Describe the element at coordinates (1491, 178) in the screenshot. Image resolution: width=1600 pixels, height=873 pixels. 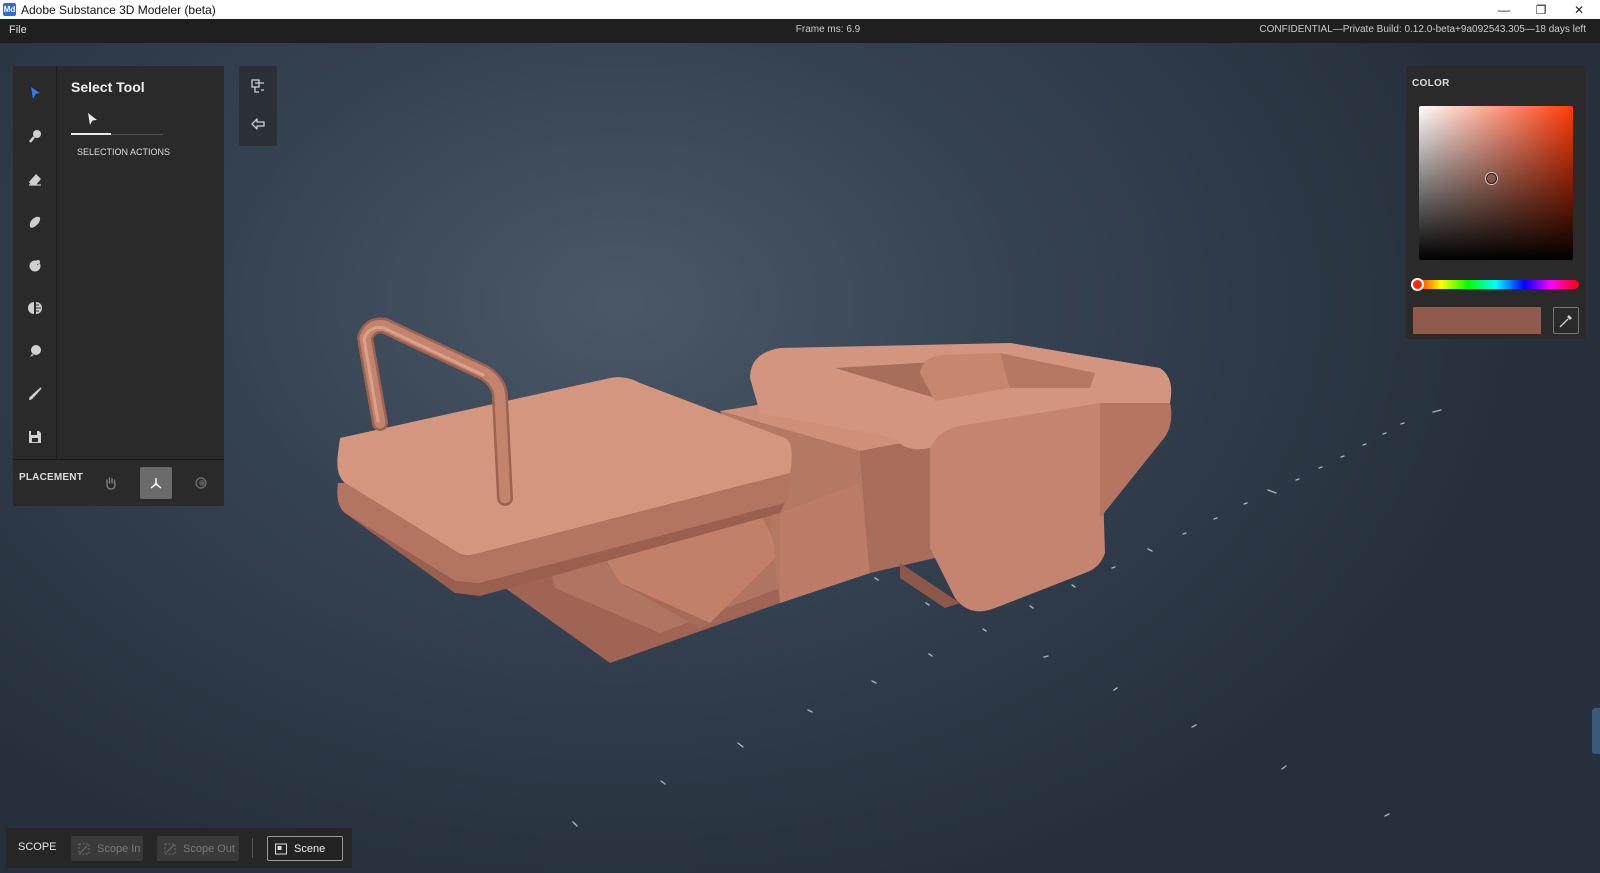
I see `color-picker-handle` at that location.